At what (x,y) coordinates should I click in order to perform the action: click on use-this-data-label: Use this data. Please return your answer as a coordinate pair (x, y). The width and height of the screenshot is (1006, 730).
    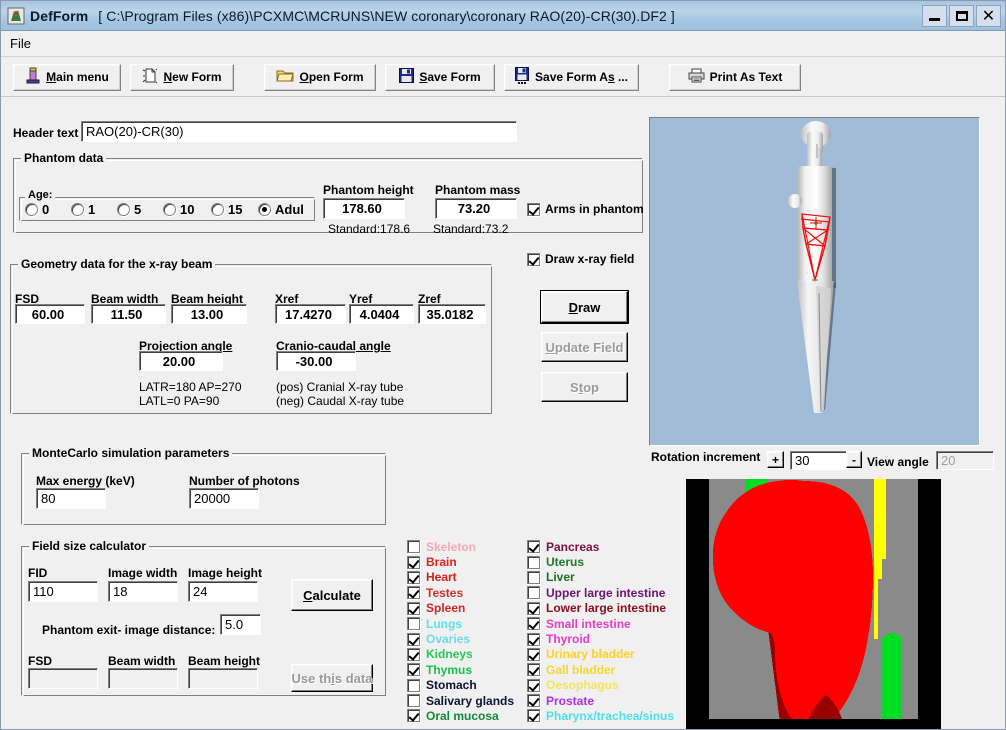
    Looking at the image, I should click on (332, 678).